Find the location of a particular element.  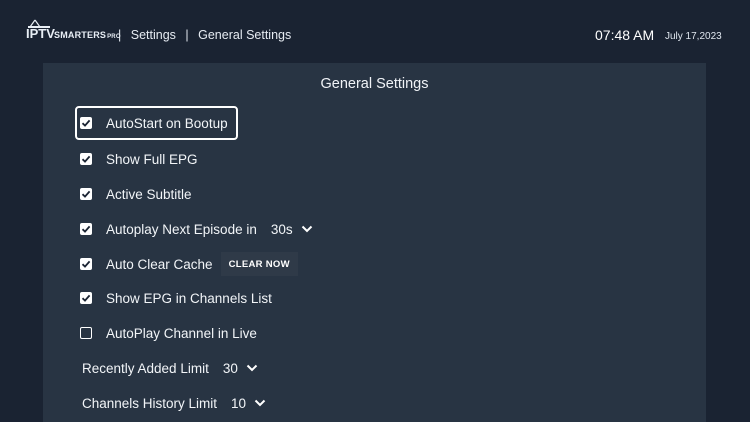

option-show-epg-channels: Show EPG in Channels List is located at coordinates (173, 298).